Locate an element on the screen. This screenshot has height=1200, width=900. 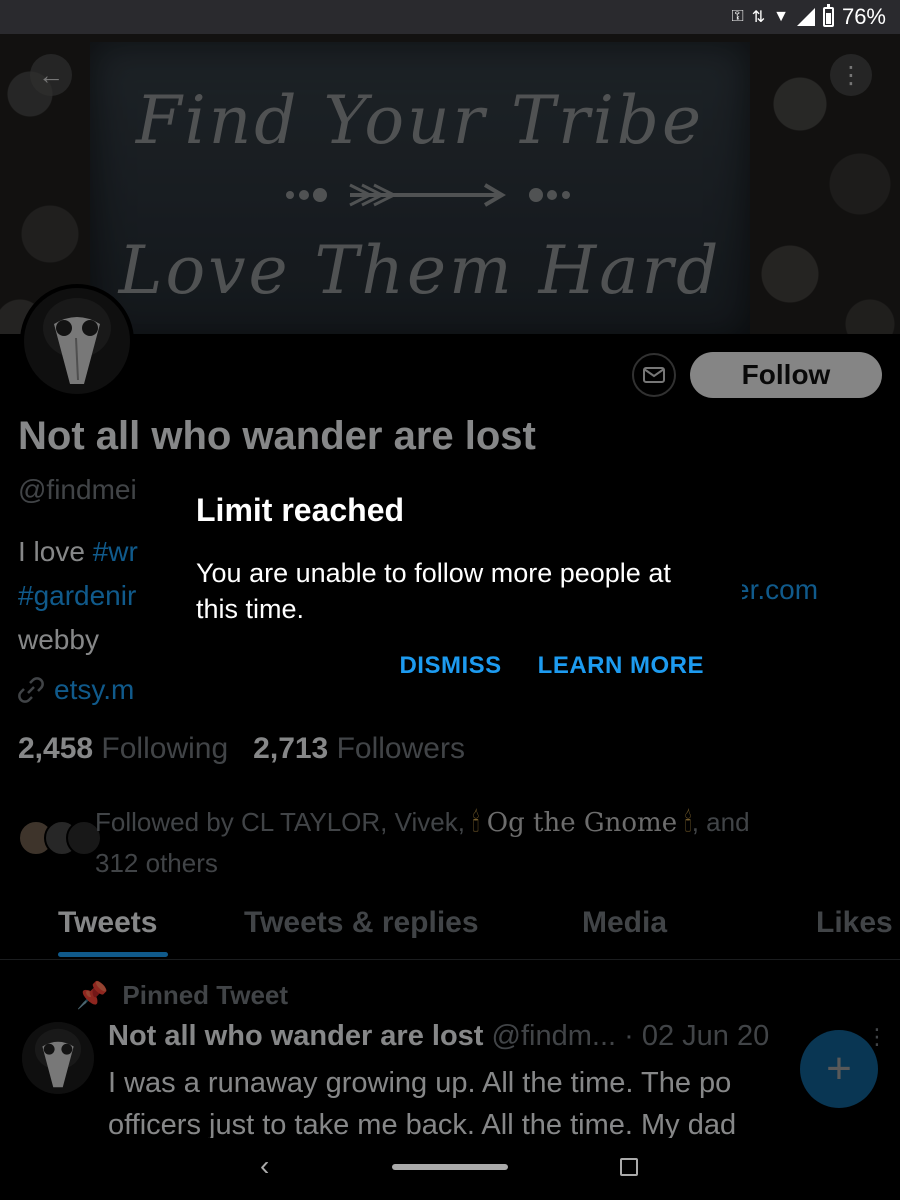
battery-percent: 76% is located at coordinates (863, 16).